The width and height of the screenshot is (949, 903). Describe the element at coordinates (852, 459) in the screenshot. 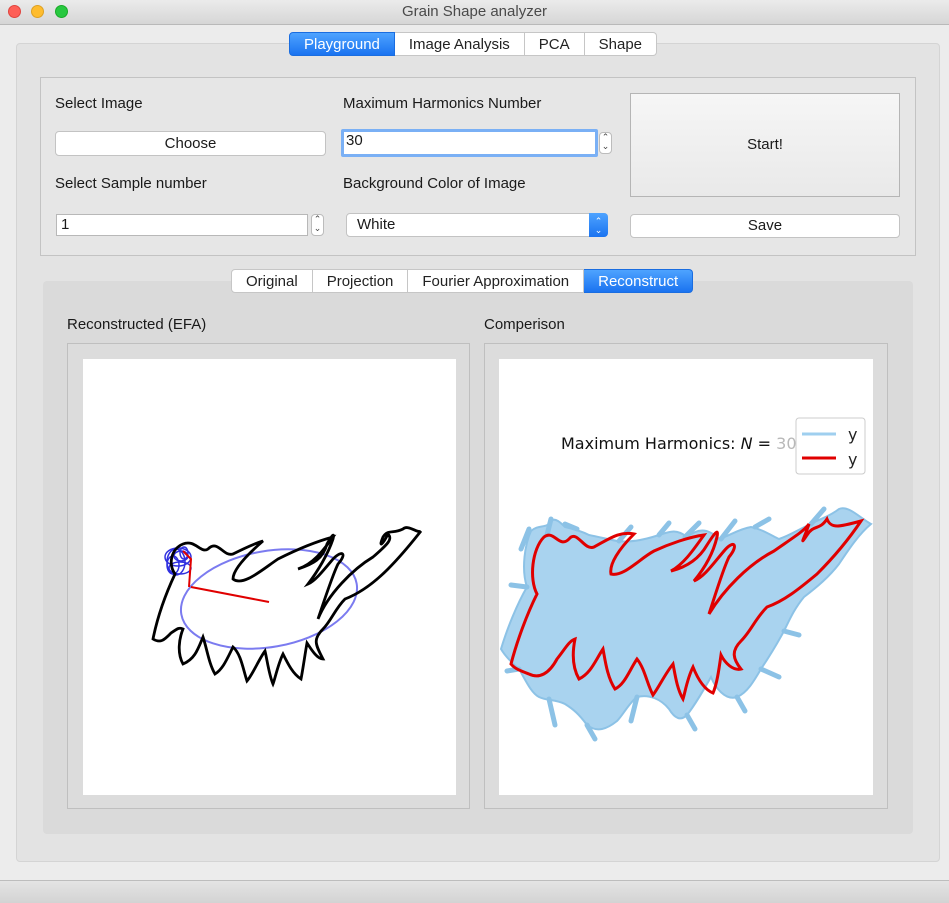

I see `legend-label-reconstruction: y` at that location.